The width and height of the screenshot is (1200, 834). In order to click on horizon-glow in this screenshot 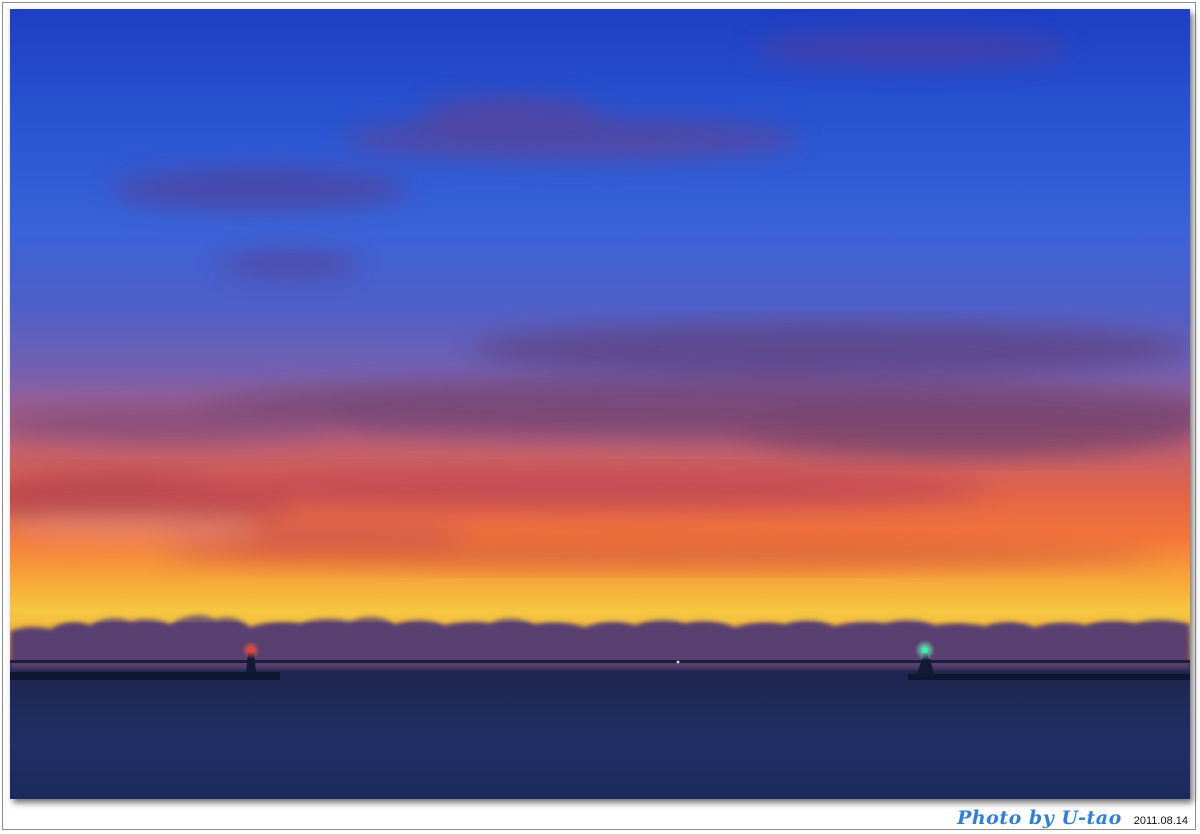, I will do `click(600, 614)`.